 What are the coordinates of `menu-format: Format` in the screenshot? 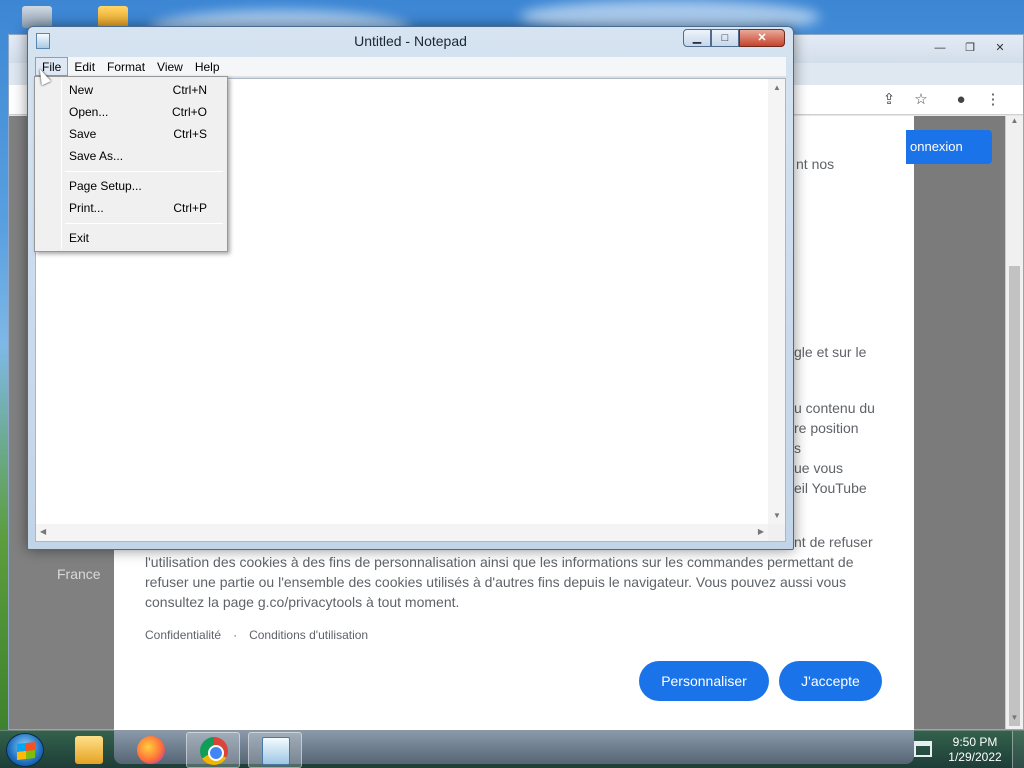 It's located at (126, 66).